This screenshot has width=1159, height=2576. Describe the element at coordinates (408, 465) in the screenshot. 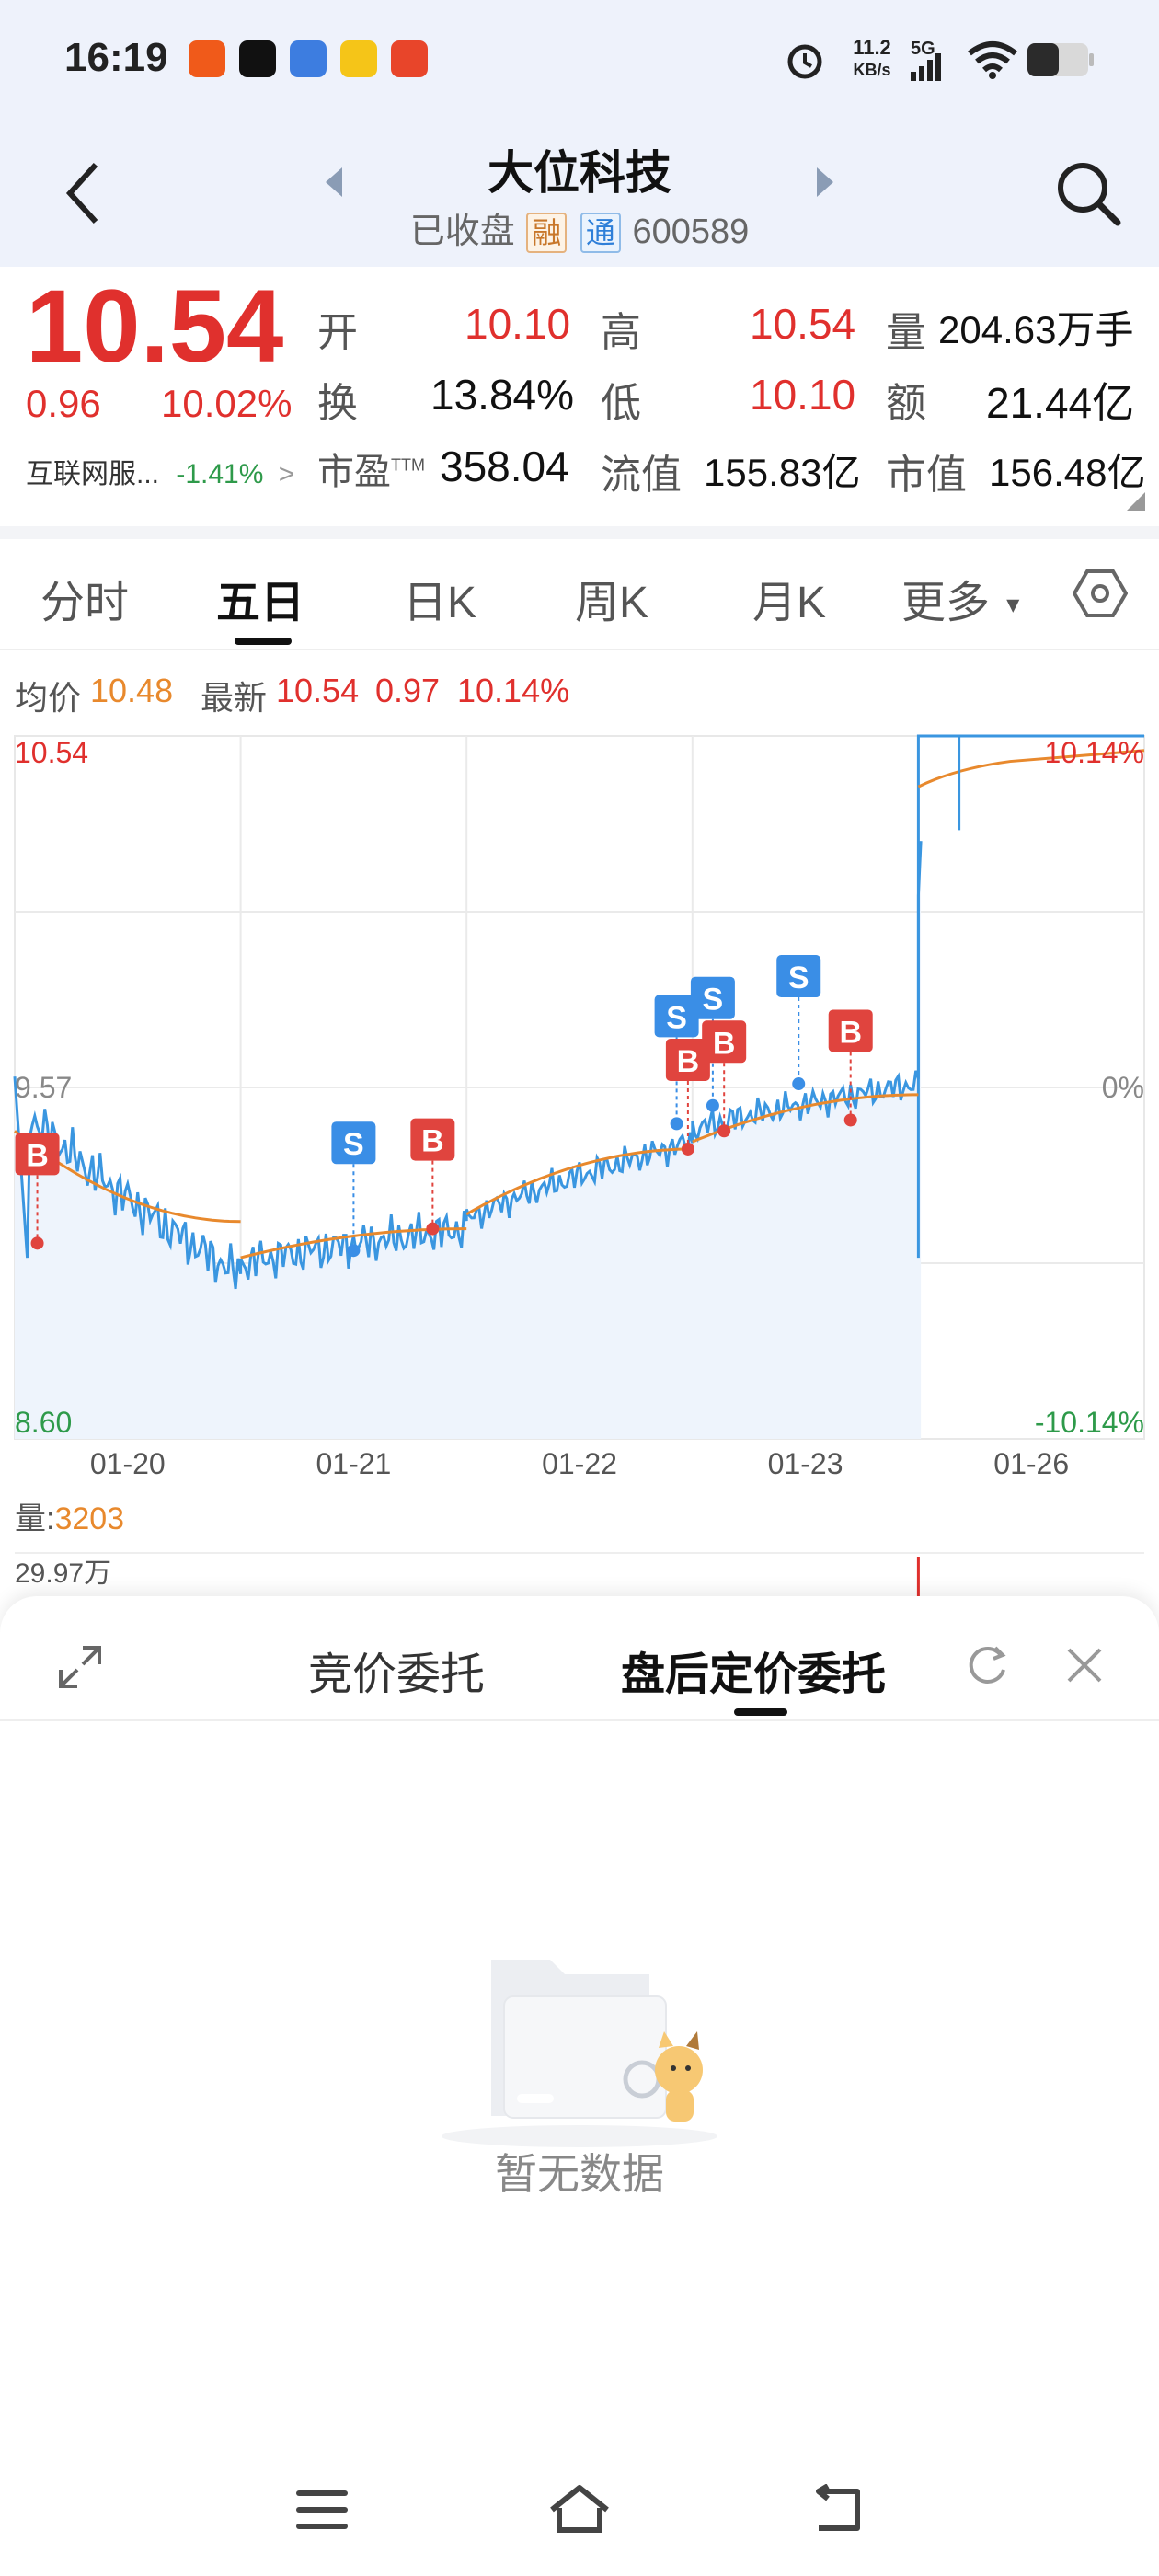

I see `pe-sup: TTM` at that location.